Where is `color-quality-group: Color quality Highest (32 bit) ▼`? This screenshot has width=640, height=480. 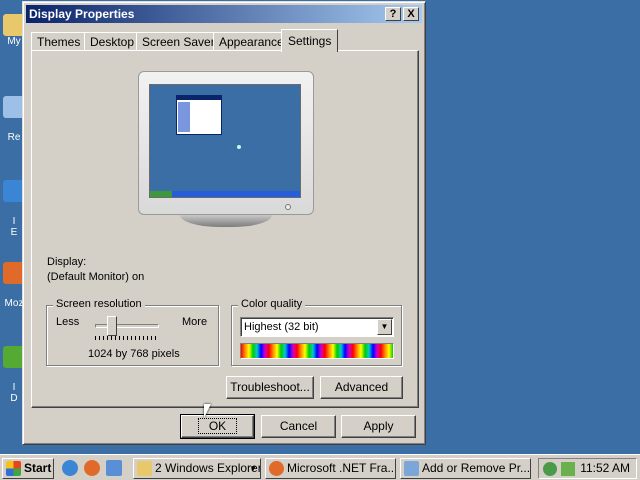 color-quality-group: Color quality Highest (32 bit) ▼ is located at coordinates (316, 332).